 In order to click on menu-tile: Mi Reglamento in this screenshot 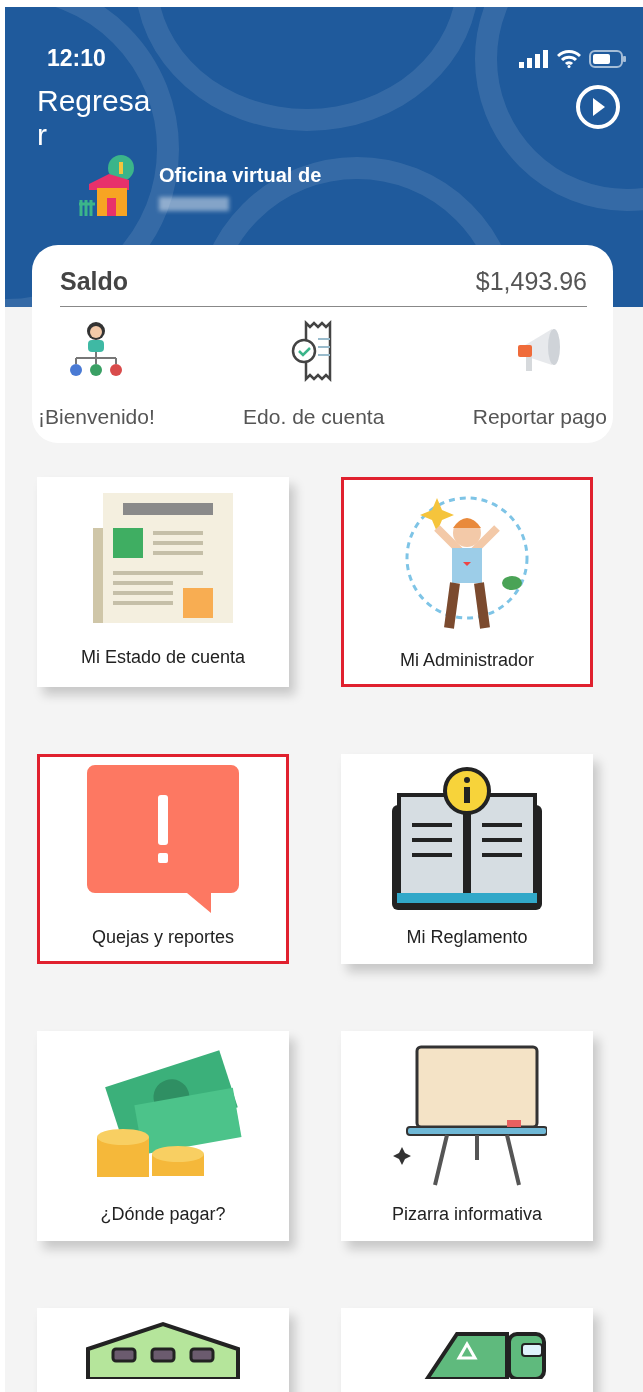, I will do `click(467, 859)`.